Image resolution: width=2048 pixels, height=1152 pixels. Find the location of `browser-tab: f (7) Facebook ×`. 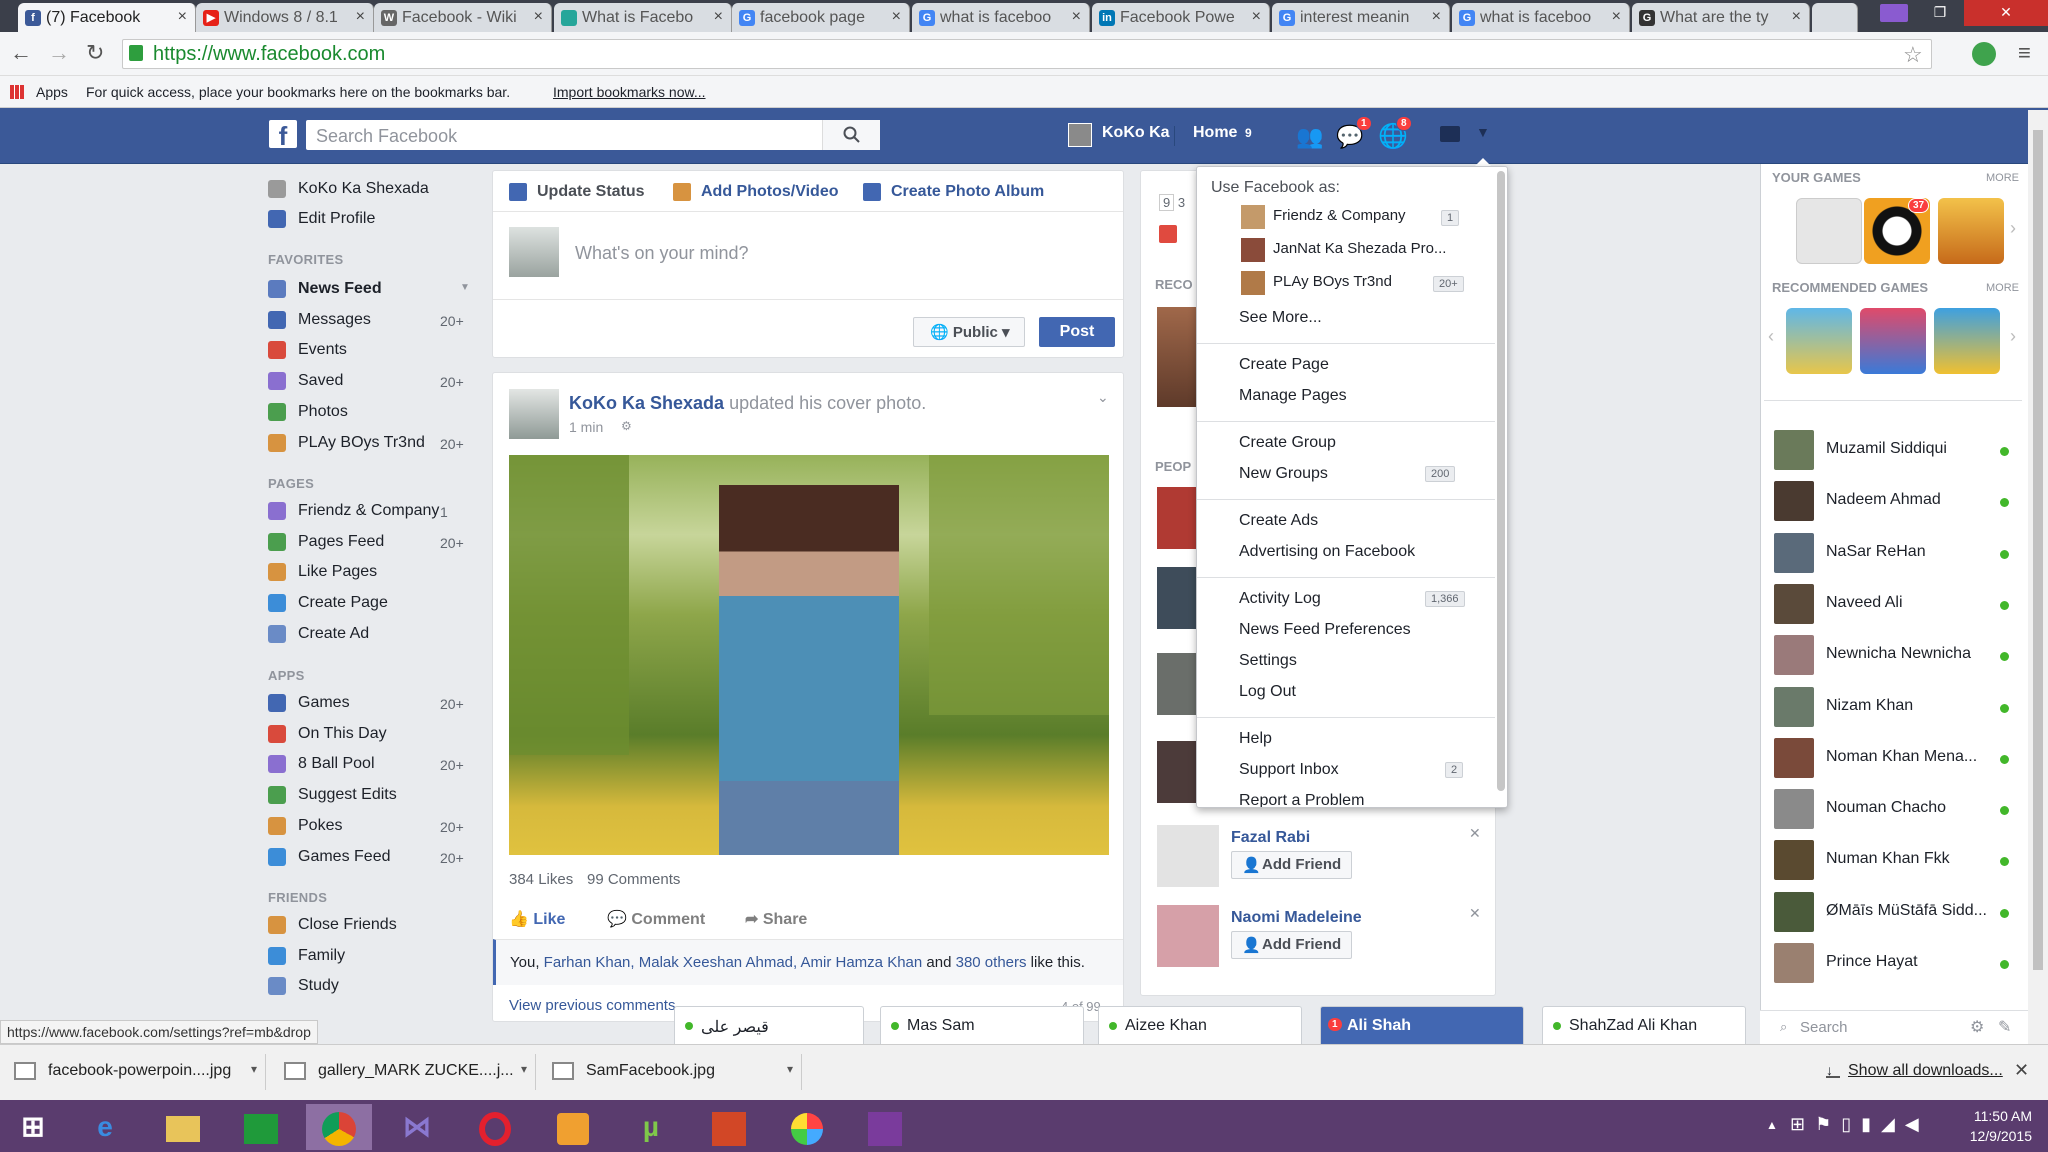

browser-tab: f (7) Facebook × is located at coordinates (107, 17).